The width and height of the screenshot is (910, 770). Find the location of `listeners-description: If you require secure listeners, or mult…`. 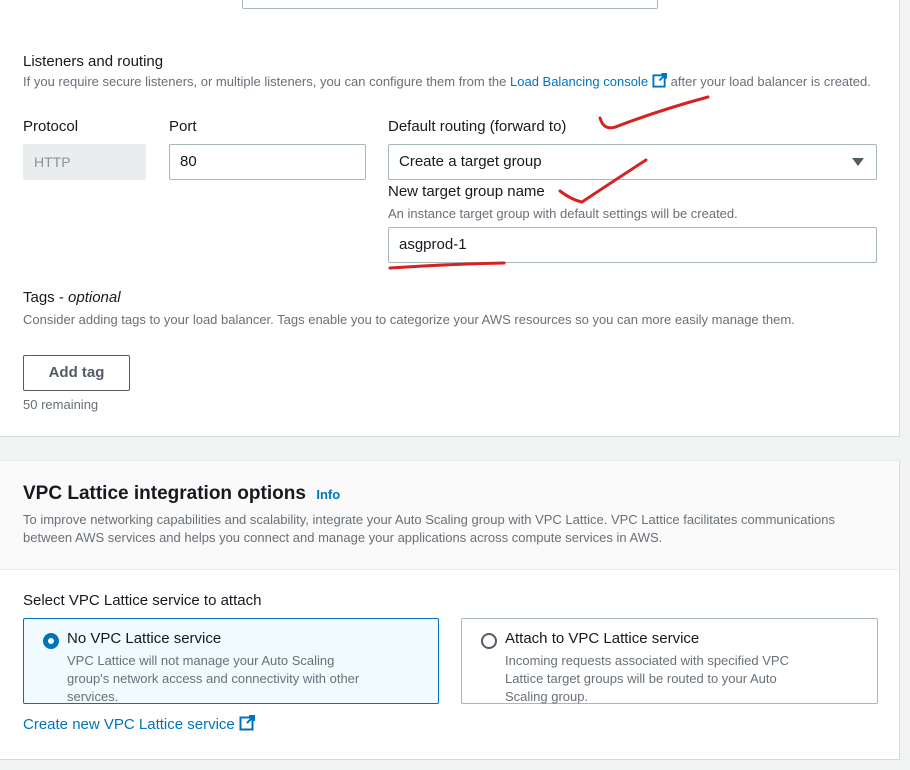

listeners-description: If you require secure listeners, or mult… is located at coordinates (453, 83).